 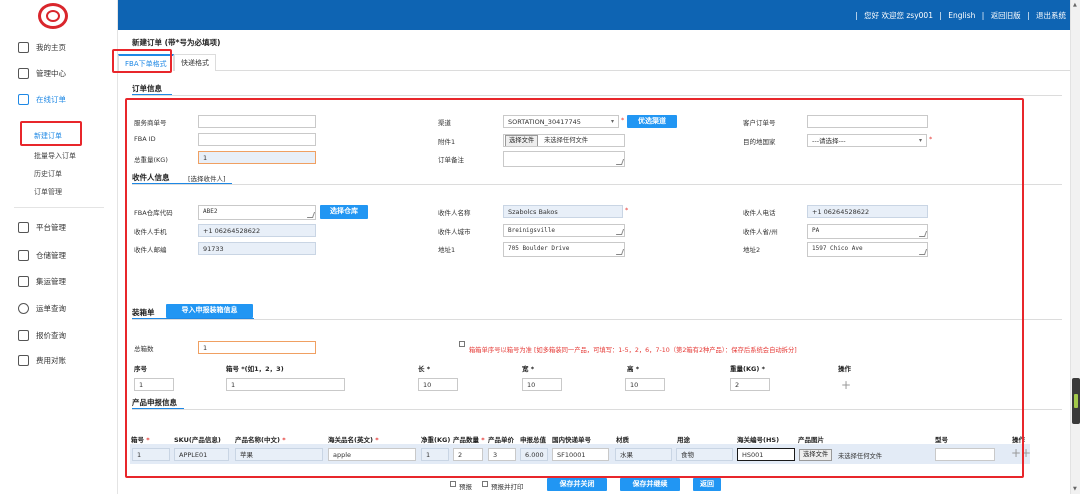 I want to click on receiver-mobile-input: +1 06264528622, so click(x=257, y=230).